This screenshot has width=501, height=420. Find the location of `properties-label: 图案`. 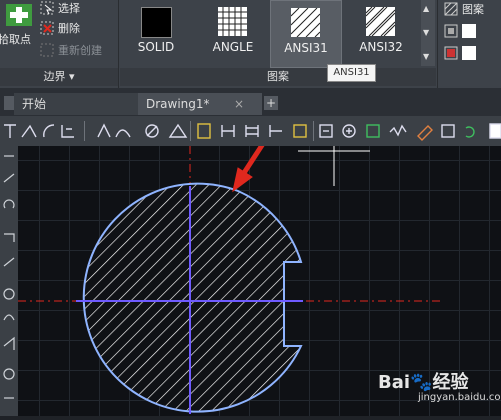

properties-label: 图案 is located at coordinates (473, 9).